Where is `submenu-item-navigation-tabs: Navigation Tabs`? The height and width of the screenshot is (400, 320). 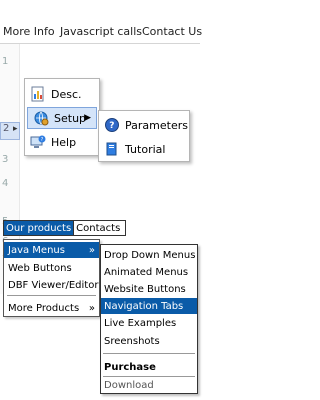
submenu-item-navigation-tabs: Navigation Tabs is located at coordinates (149, 306).